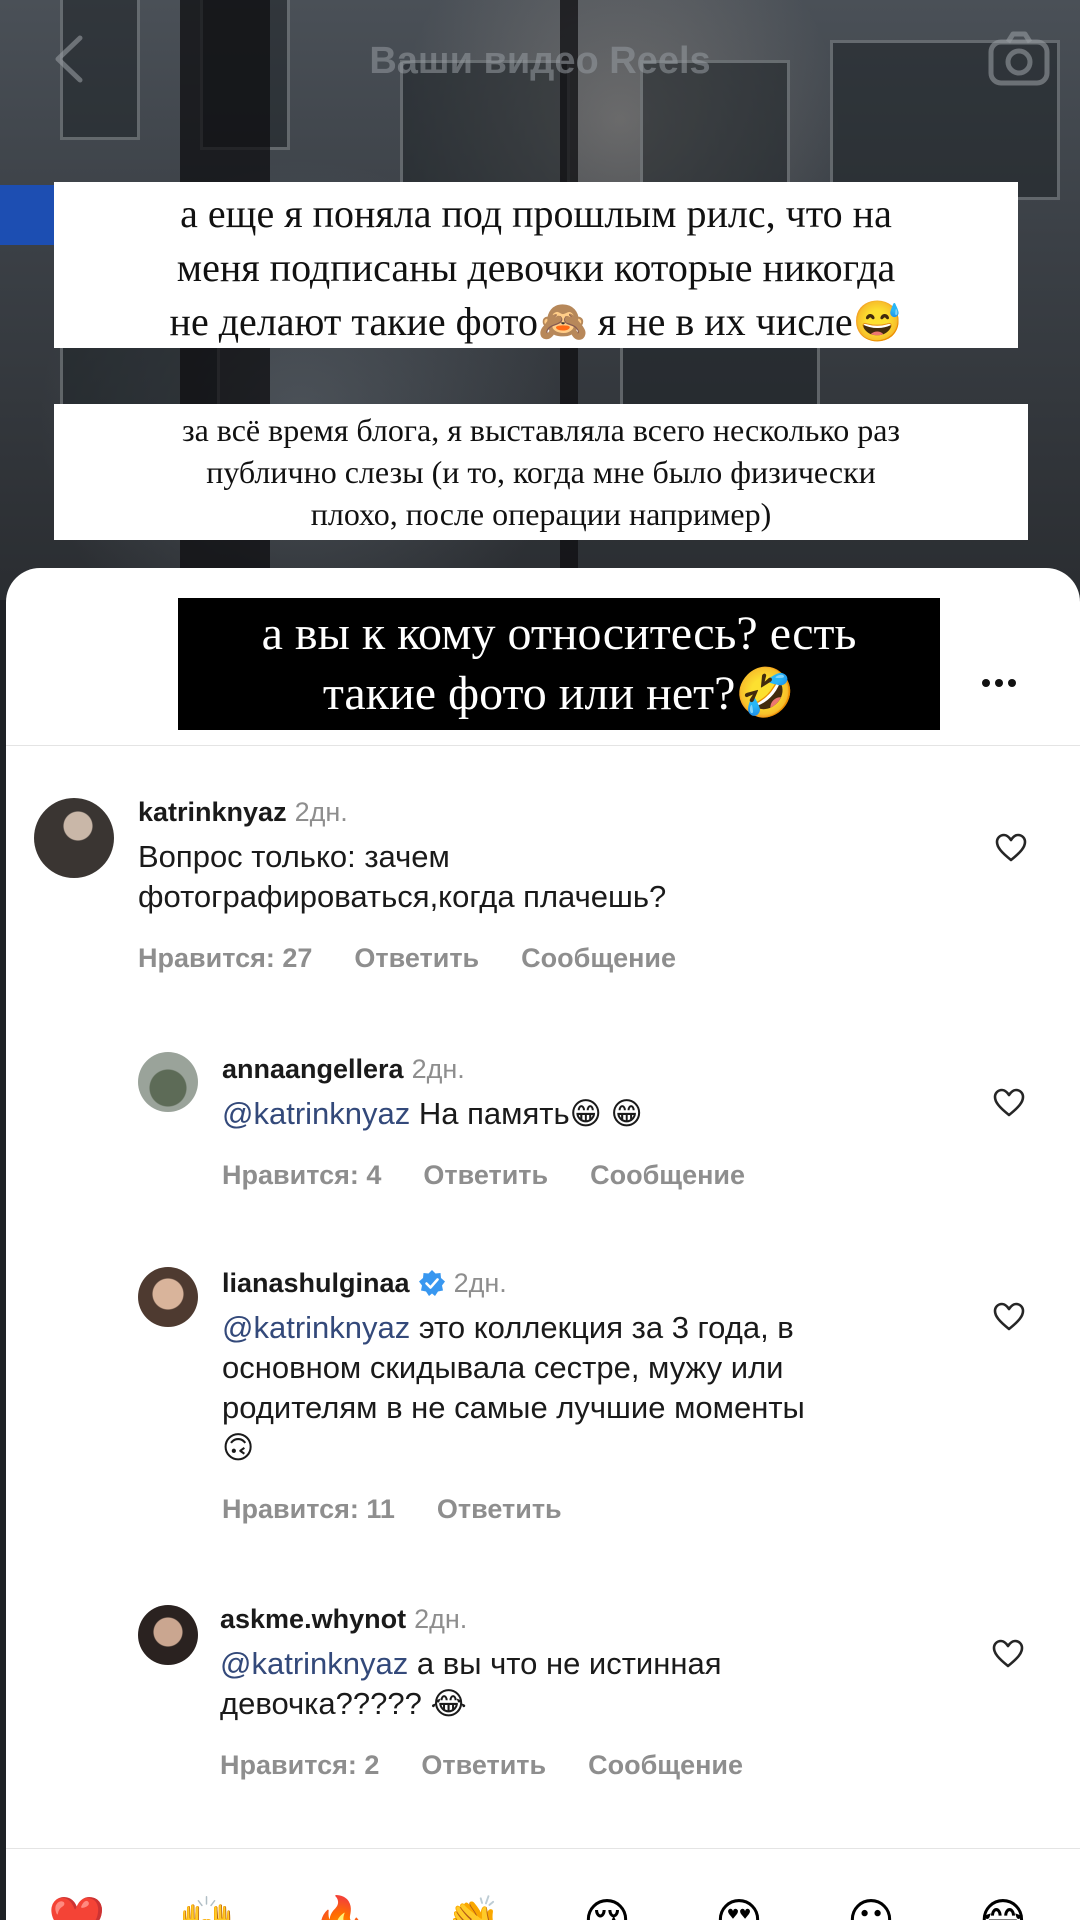 This screenshot has width=1080, height=1920. I want to click on reaction-crying-icon: 😢, so click(607, 1900).